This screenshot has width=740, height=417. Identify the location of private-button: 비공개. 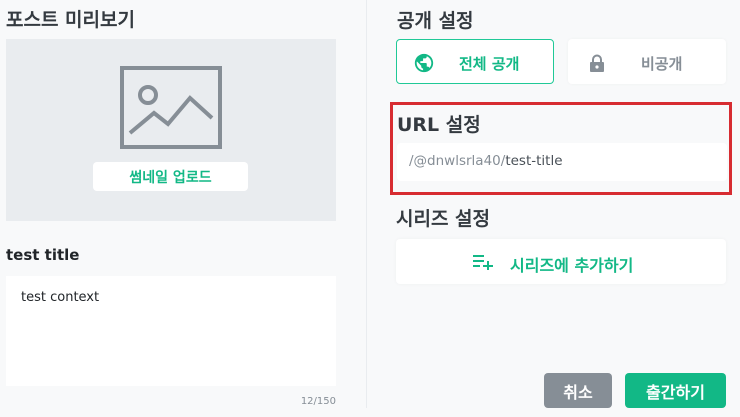
(647, 61).